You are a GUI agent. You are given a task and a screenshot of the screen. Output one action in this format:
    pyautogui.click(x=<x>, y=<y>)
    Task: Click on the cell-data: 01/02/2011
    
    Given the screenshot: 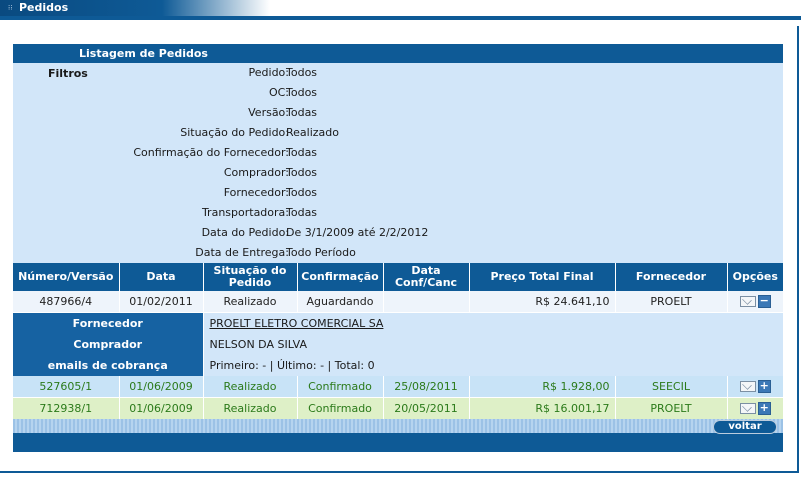 What is the action you would take?
    pyautogui.click(x=161, y=302)
    